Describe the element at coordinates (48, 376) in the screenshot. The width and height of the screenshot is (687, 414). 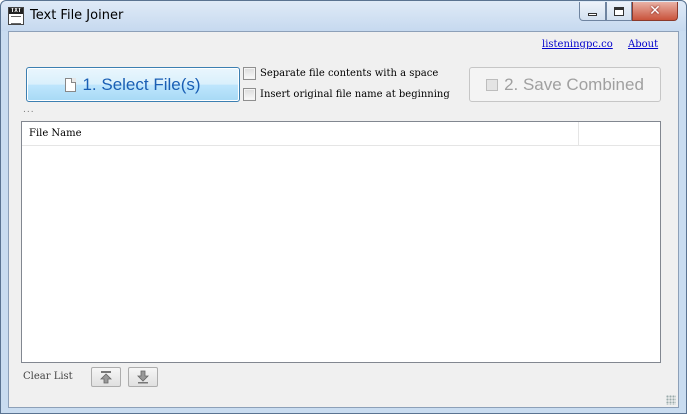
I see `clear-list-button: Clear List` at that location.